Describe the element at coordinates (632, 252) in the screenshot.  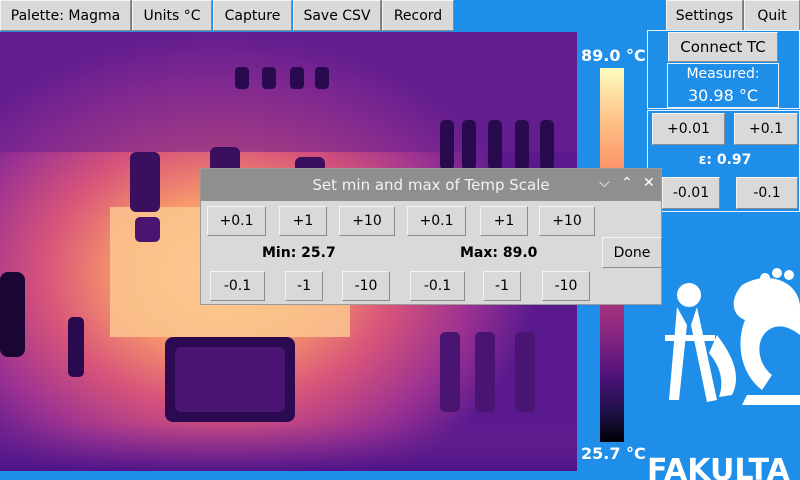
I see `done-button: Done` at that location.